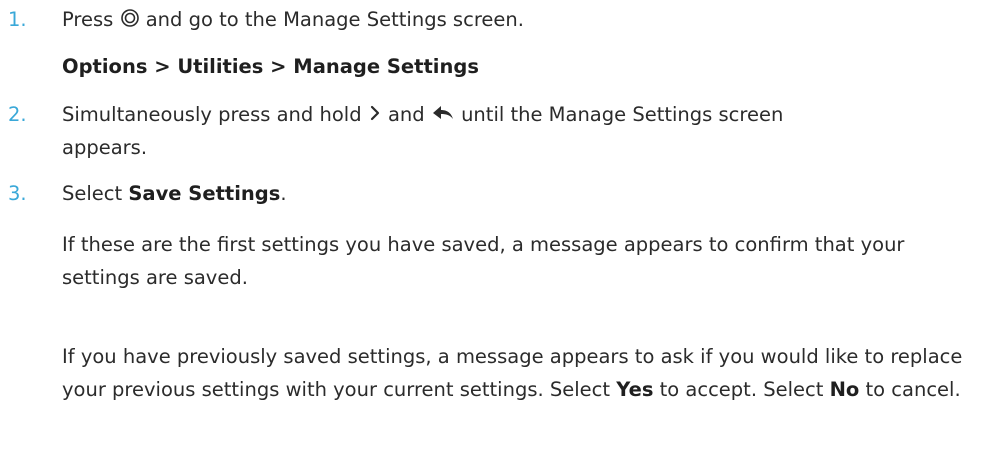 The height and width of the screenshot is (475, 993). Describe the element at coordinates (406, 114) in the screenshot. I see `step-2-text-part2: and` at that location.